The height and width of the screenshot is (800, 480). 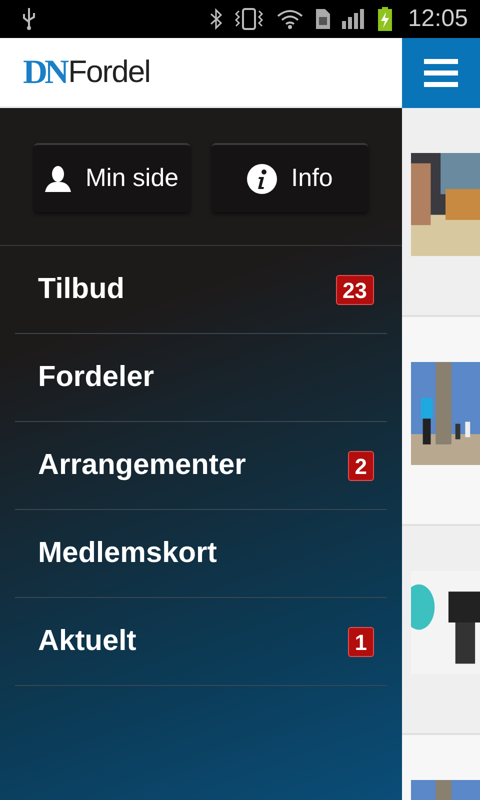 What do you see at coordinates (44, 72) in the screenshot?
I see `logo-mark: DN` at bounding box center [44, 72].